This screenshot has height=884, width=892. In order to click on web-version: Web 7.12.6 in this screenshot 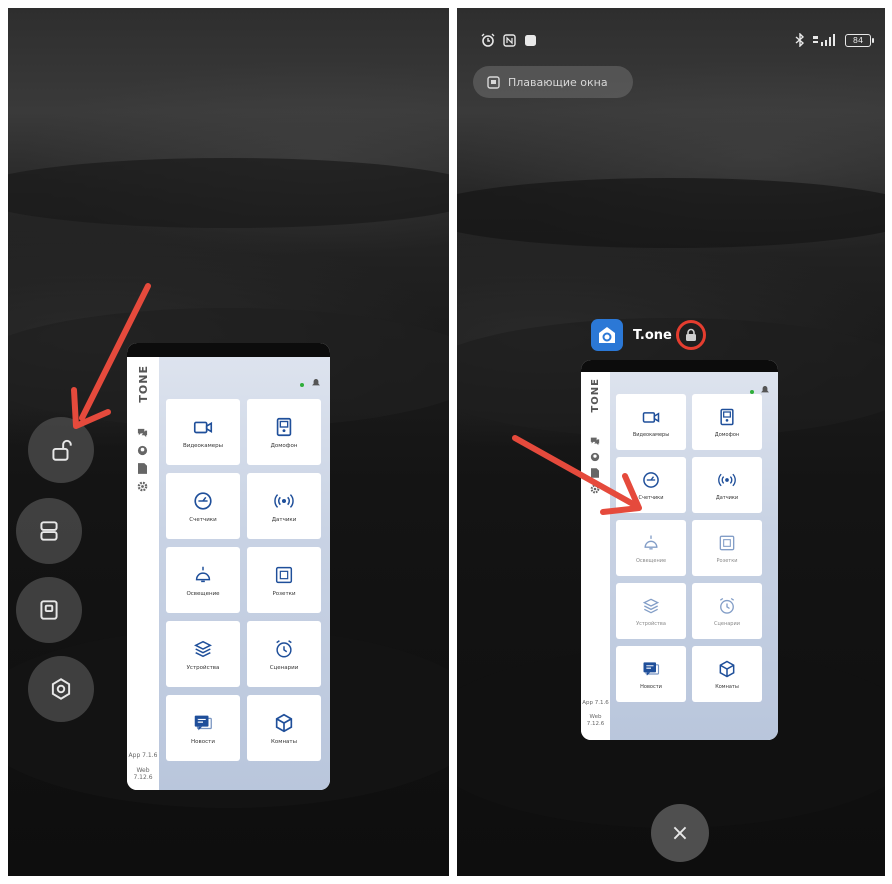, I will do `click(595, 720)`.